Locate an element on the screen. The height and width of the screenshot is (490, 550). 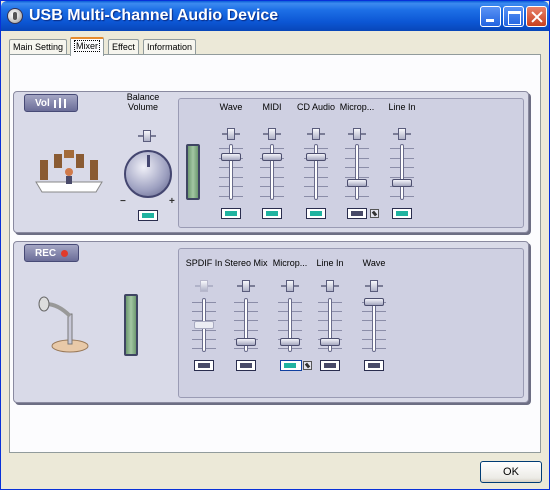
master-volume-knob is located at coordinates (148, 174).